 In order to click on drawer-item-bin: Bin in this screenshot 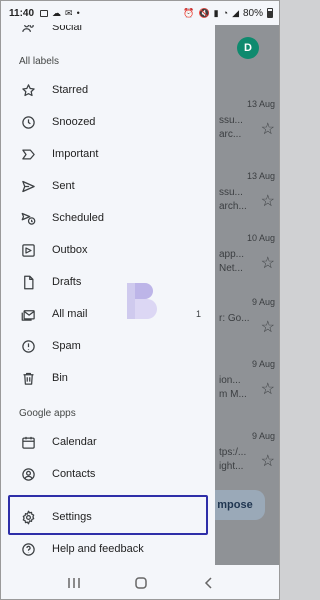, I will do `click(108, 378)`.